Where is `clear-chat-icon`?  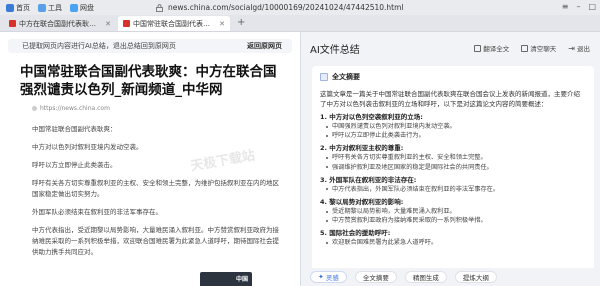 clear-chat-icon is located at coordinates (525, 48).